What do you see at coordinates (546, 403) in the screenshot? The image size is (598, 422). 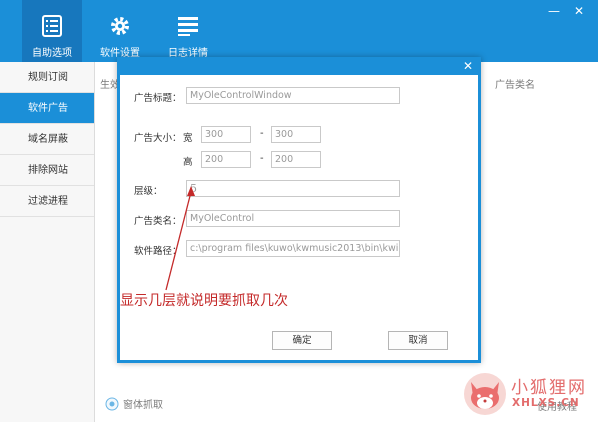 I see `watermark-domain: XHLXS.CN` at bounding box center [546, 403].